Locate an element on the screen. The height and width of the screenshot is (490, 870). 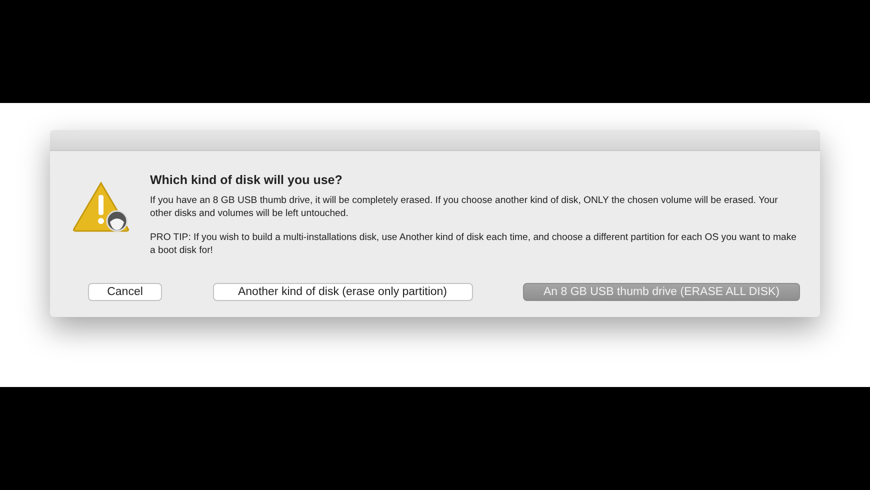
message-text: PRO TIP: If you wish to build a multi-installations disk, use Another kind of disk each time, and choose a different partition for each OS you want to make a boot disk for! is located at coordinates (474, 243).